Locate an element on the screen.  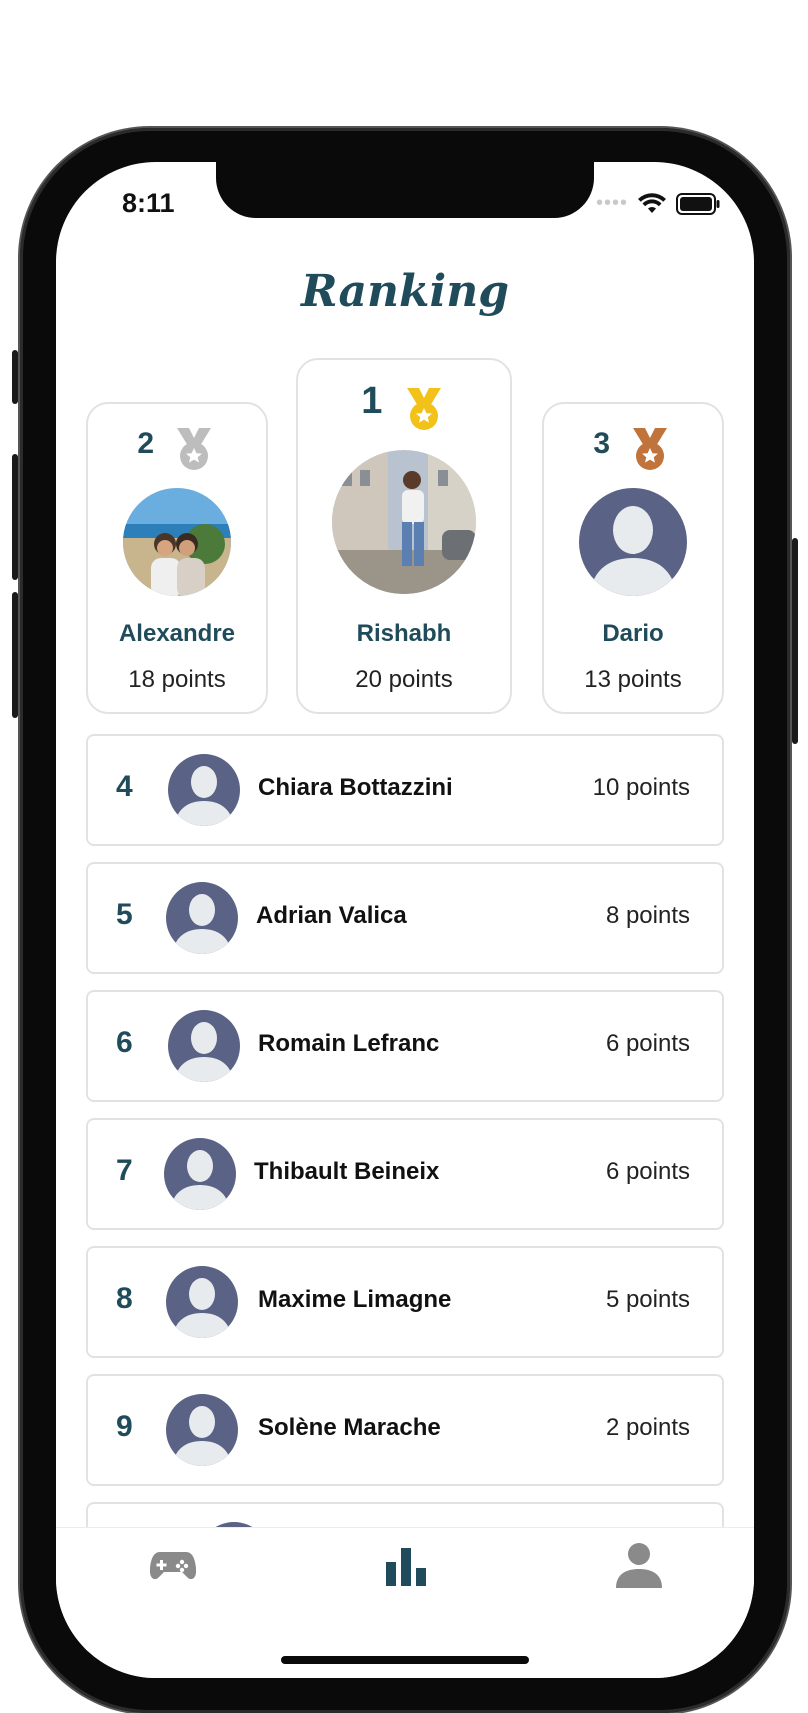
row-name: Romain Lefranc is located at coordinates (349, 1043).